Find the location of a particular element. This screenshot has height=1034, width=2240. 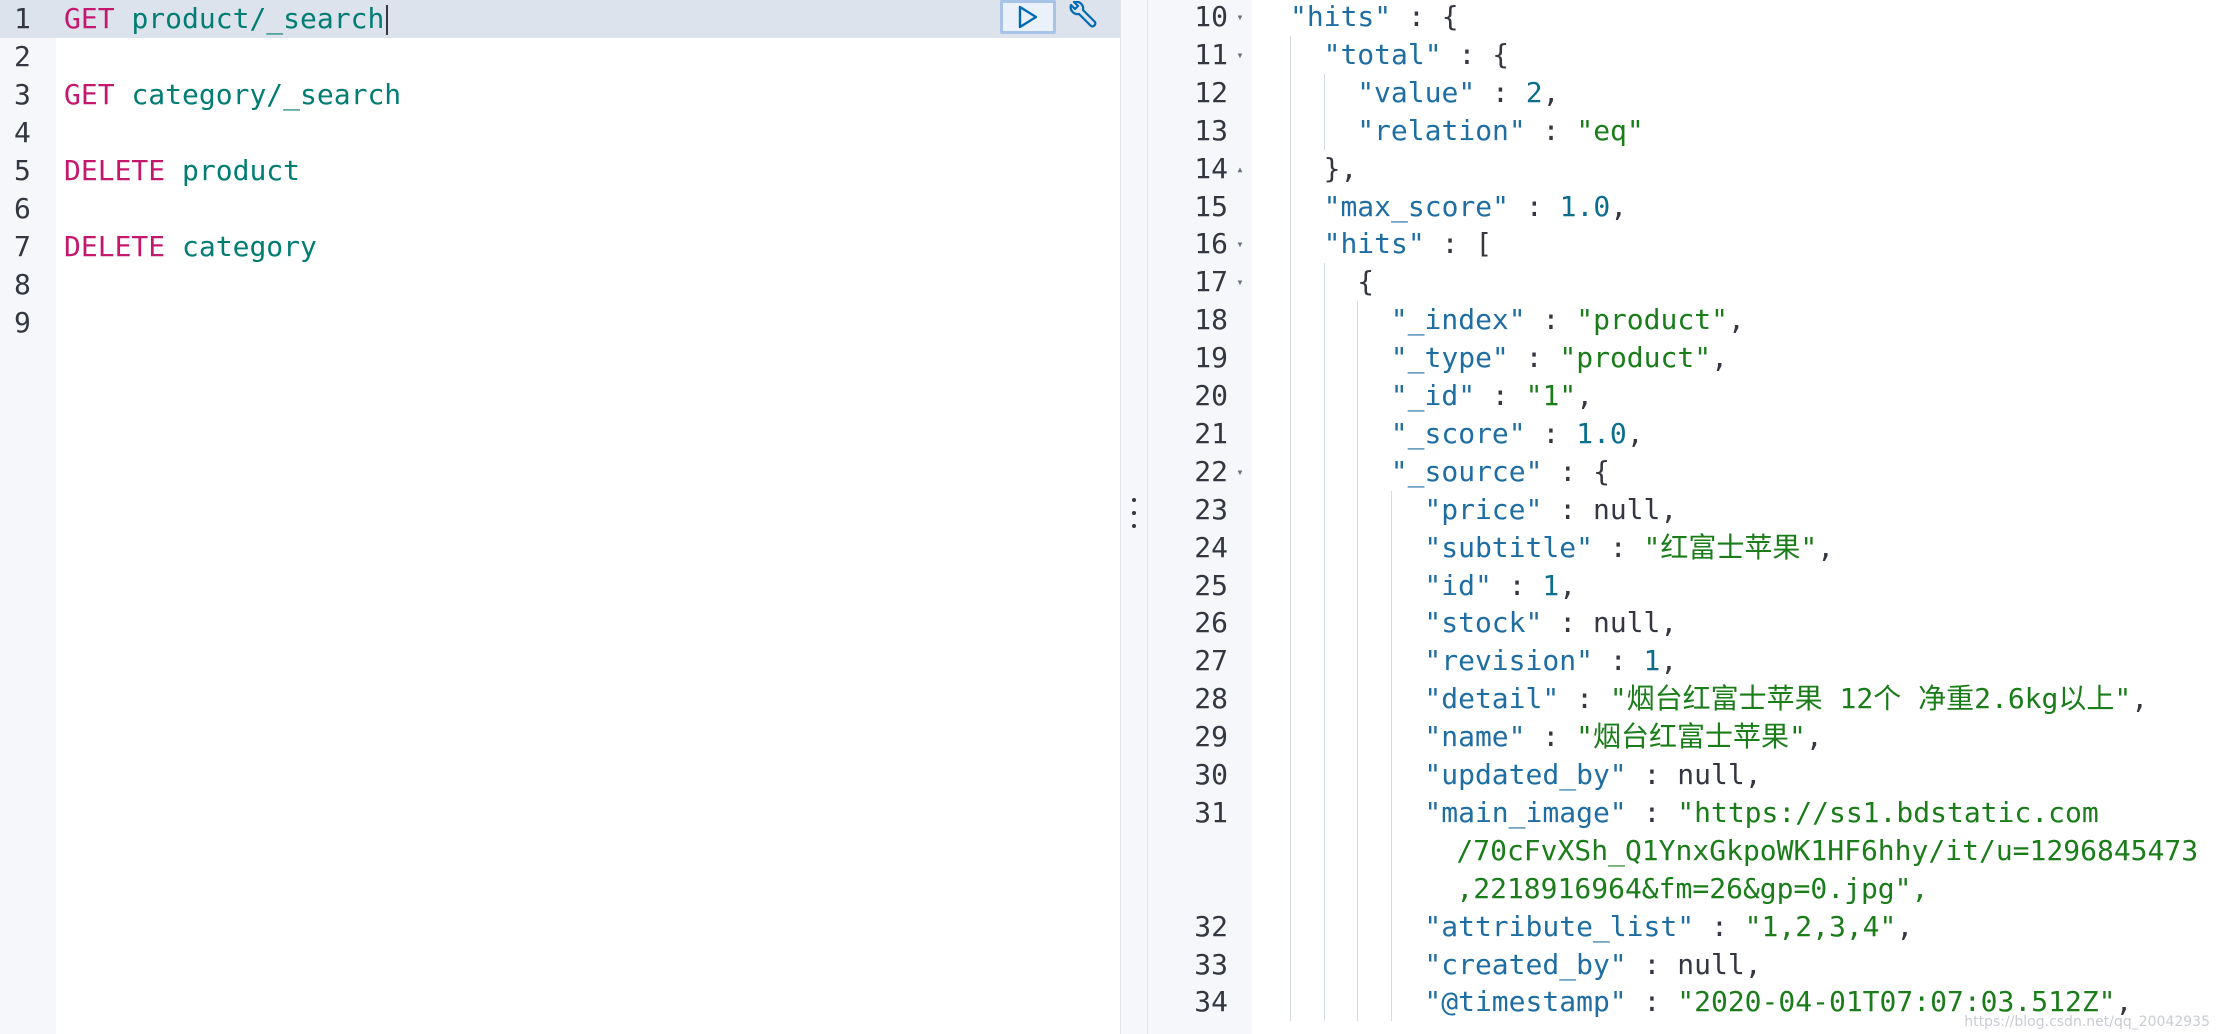

json-content: "detail" : "烟台红富士苹果 12个 净重2.6kg以上", is located at coordinates (1719, 699).